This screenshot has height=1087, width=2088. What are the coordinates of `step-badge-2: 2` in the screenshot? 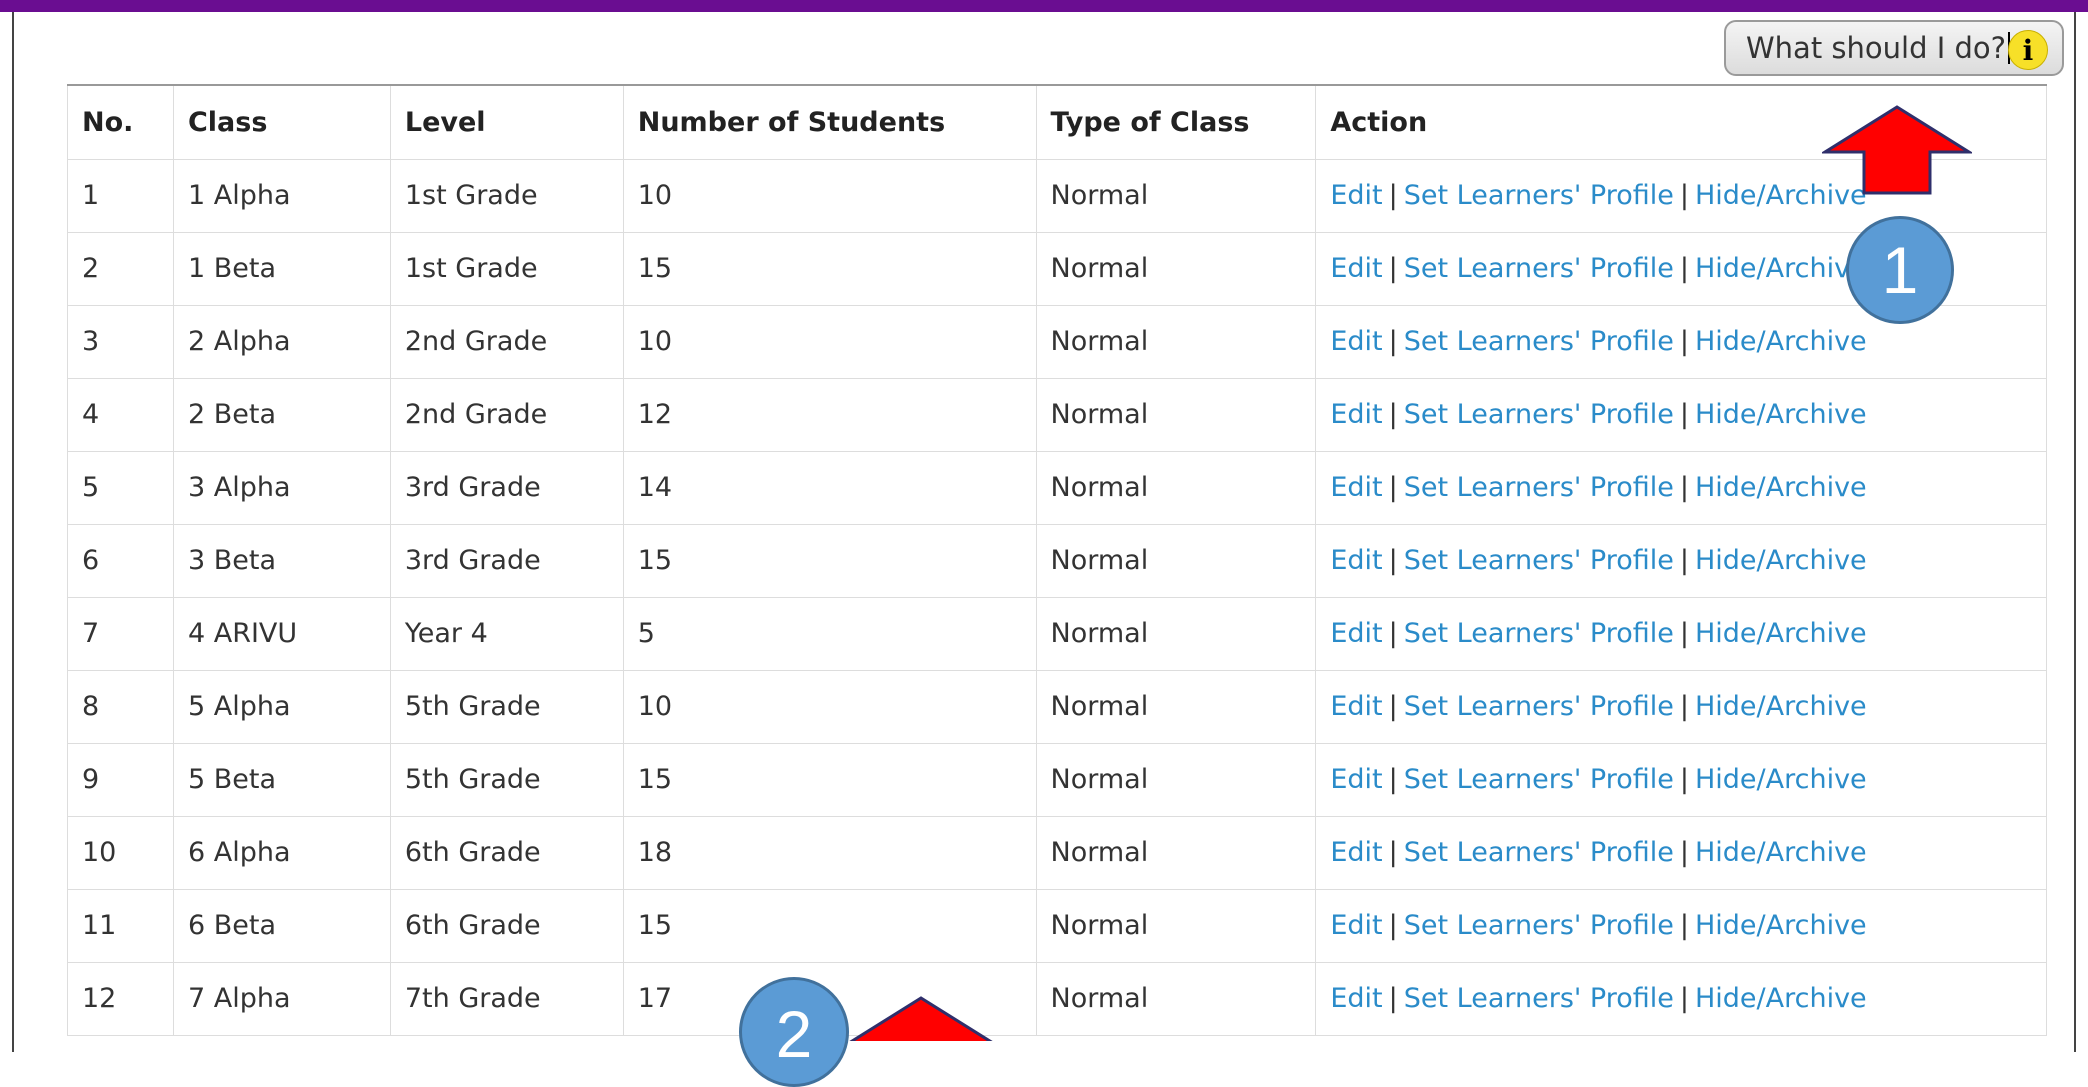 It's located at (794, 1032).